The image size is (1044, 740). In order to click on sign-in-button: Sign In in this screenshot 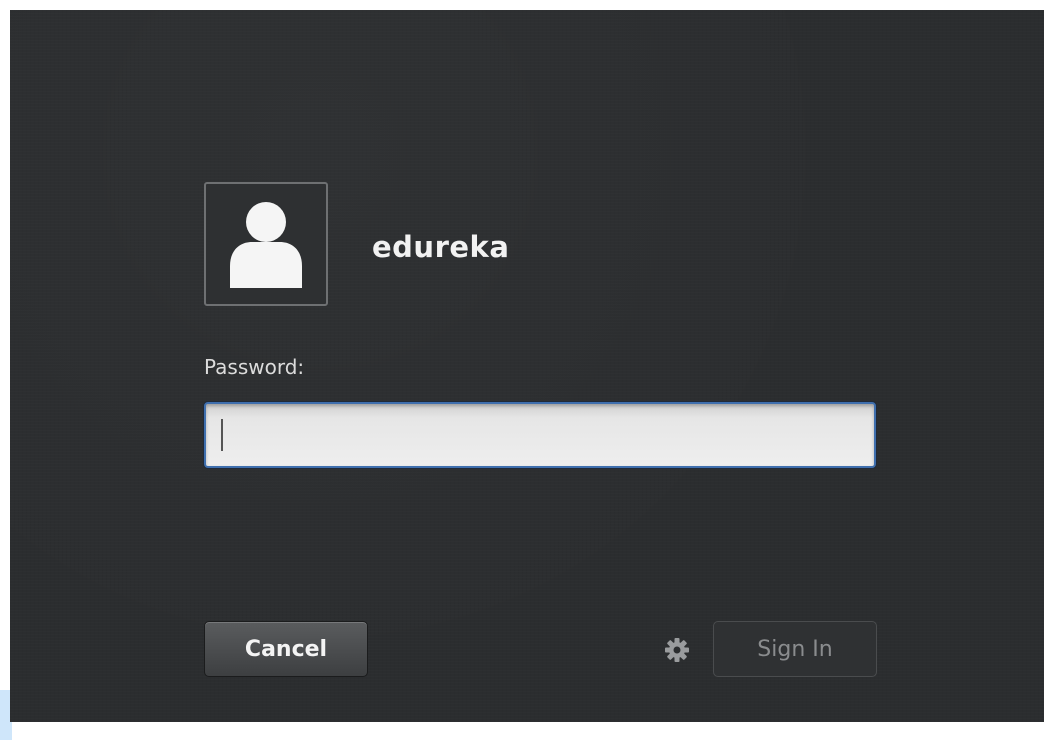, I will do `click(795, 649)`.